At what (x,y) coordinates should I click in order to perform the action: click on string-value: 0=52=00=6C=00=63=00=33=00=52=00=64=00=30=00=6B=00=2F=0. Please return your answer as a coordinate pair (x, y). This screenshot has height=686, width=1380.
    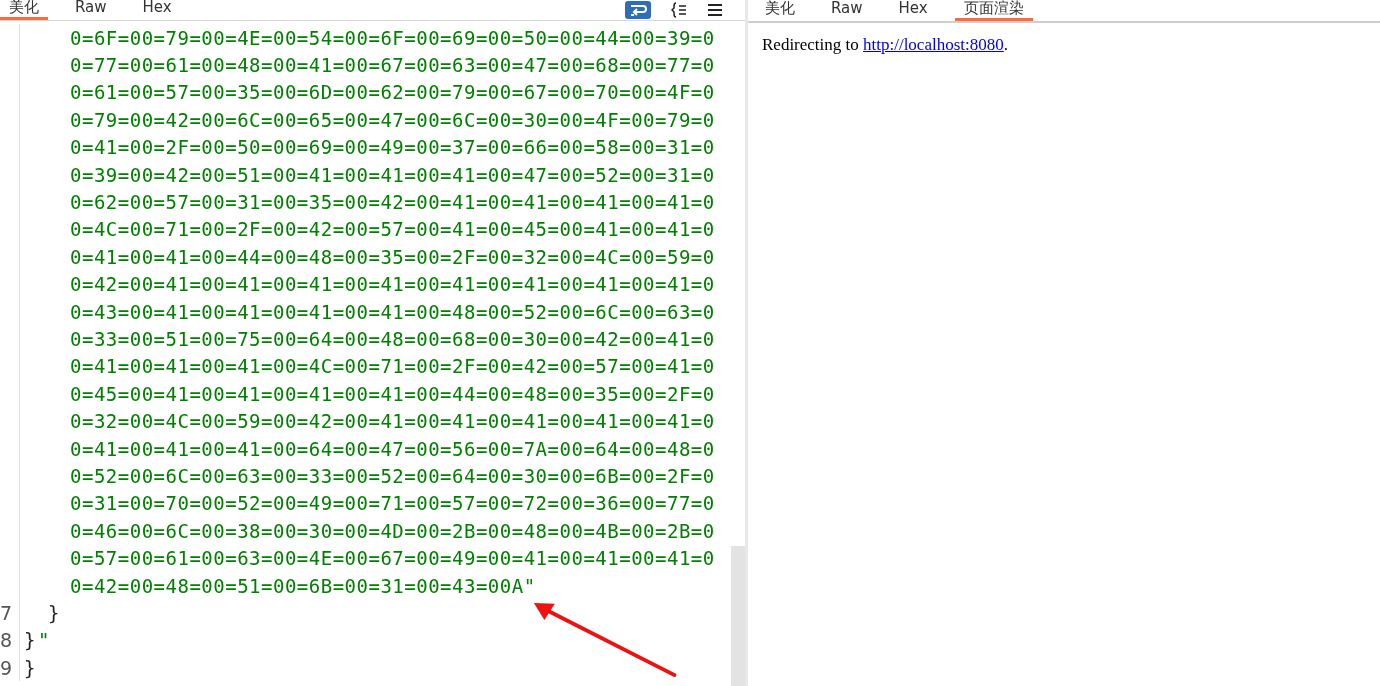
    Looking at the image, I should click on (392, 475).